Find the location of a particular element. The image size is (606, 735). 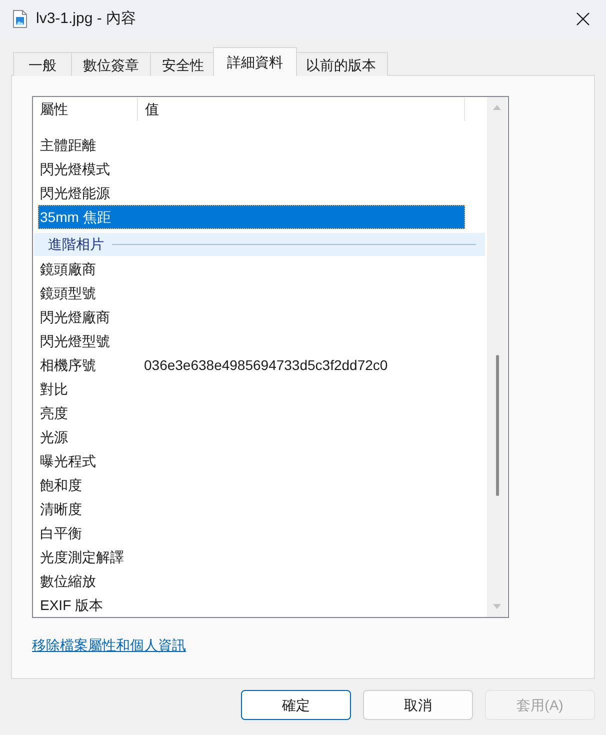

property-name: 飽和度 is located at coordinates (61, 485).